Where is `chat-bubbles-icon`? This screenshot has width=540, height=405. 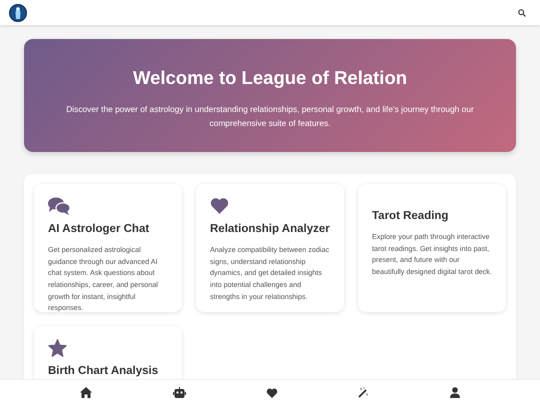
chat-bubbles-icon is located at coordinates (59, 206).